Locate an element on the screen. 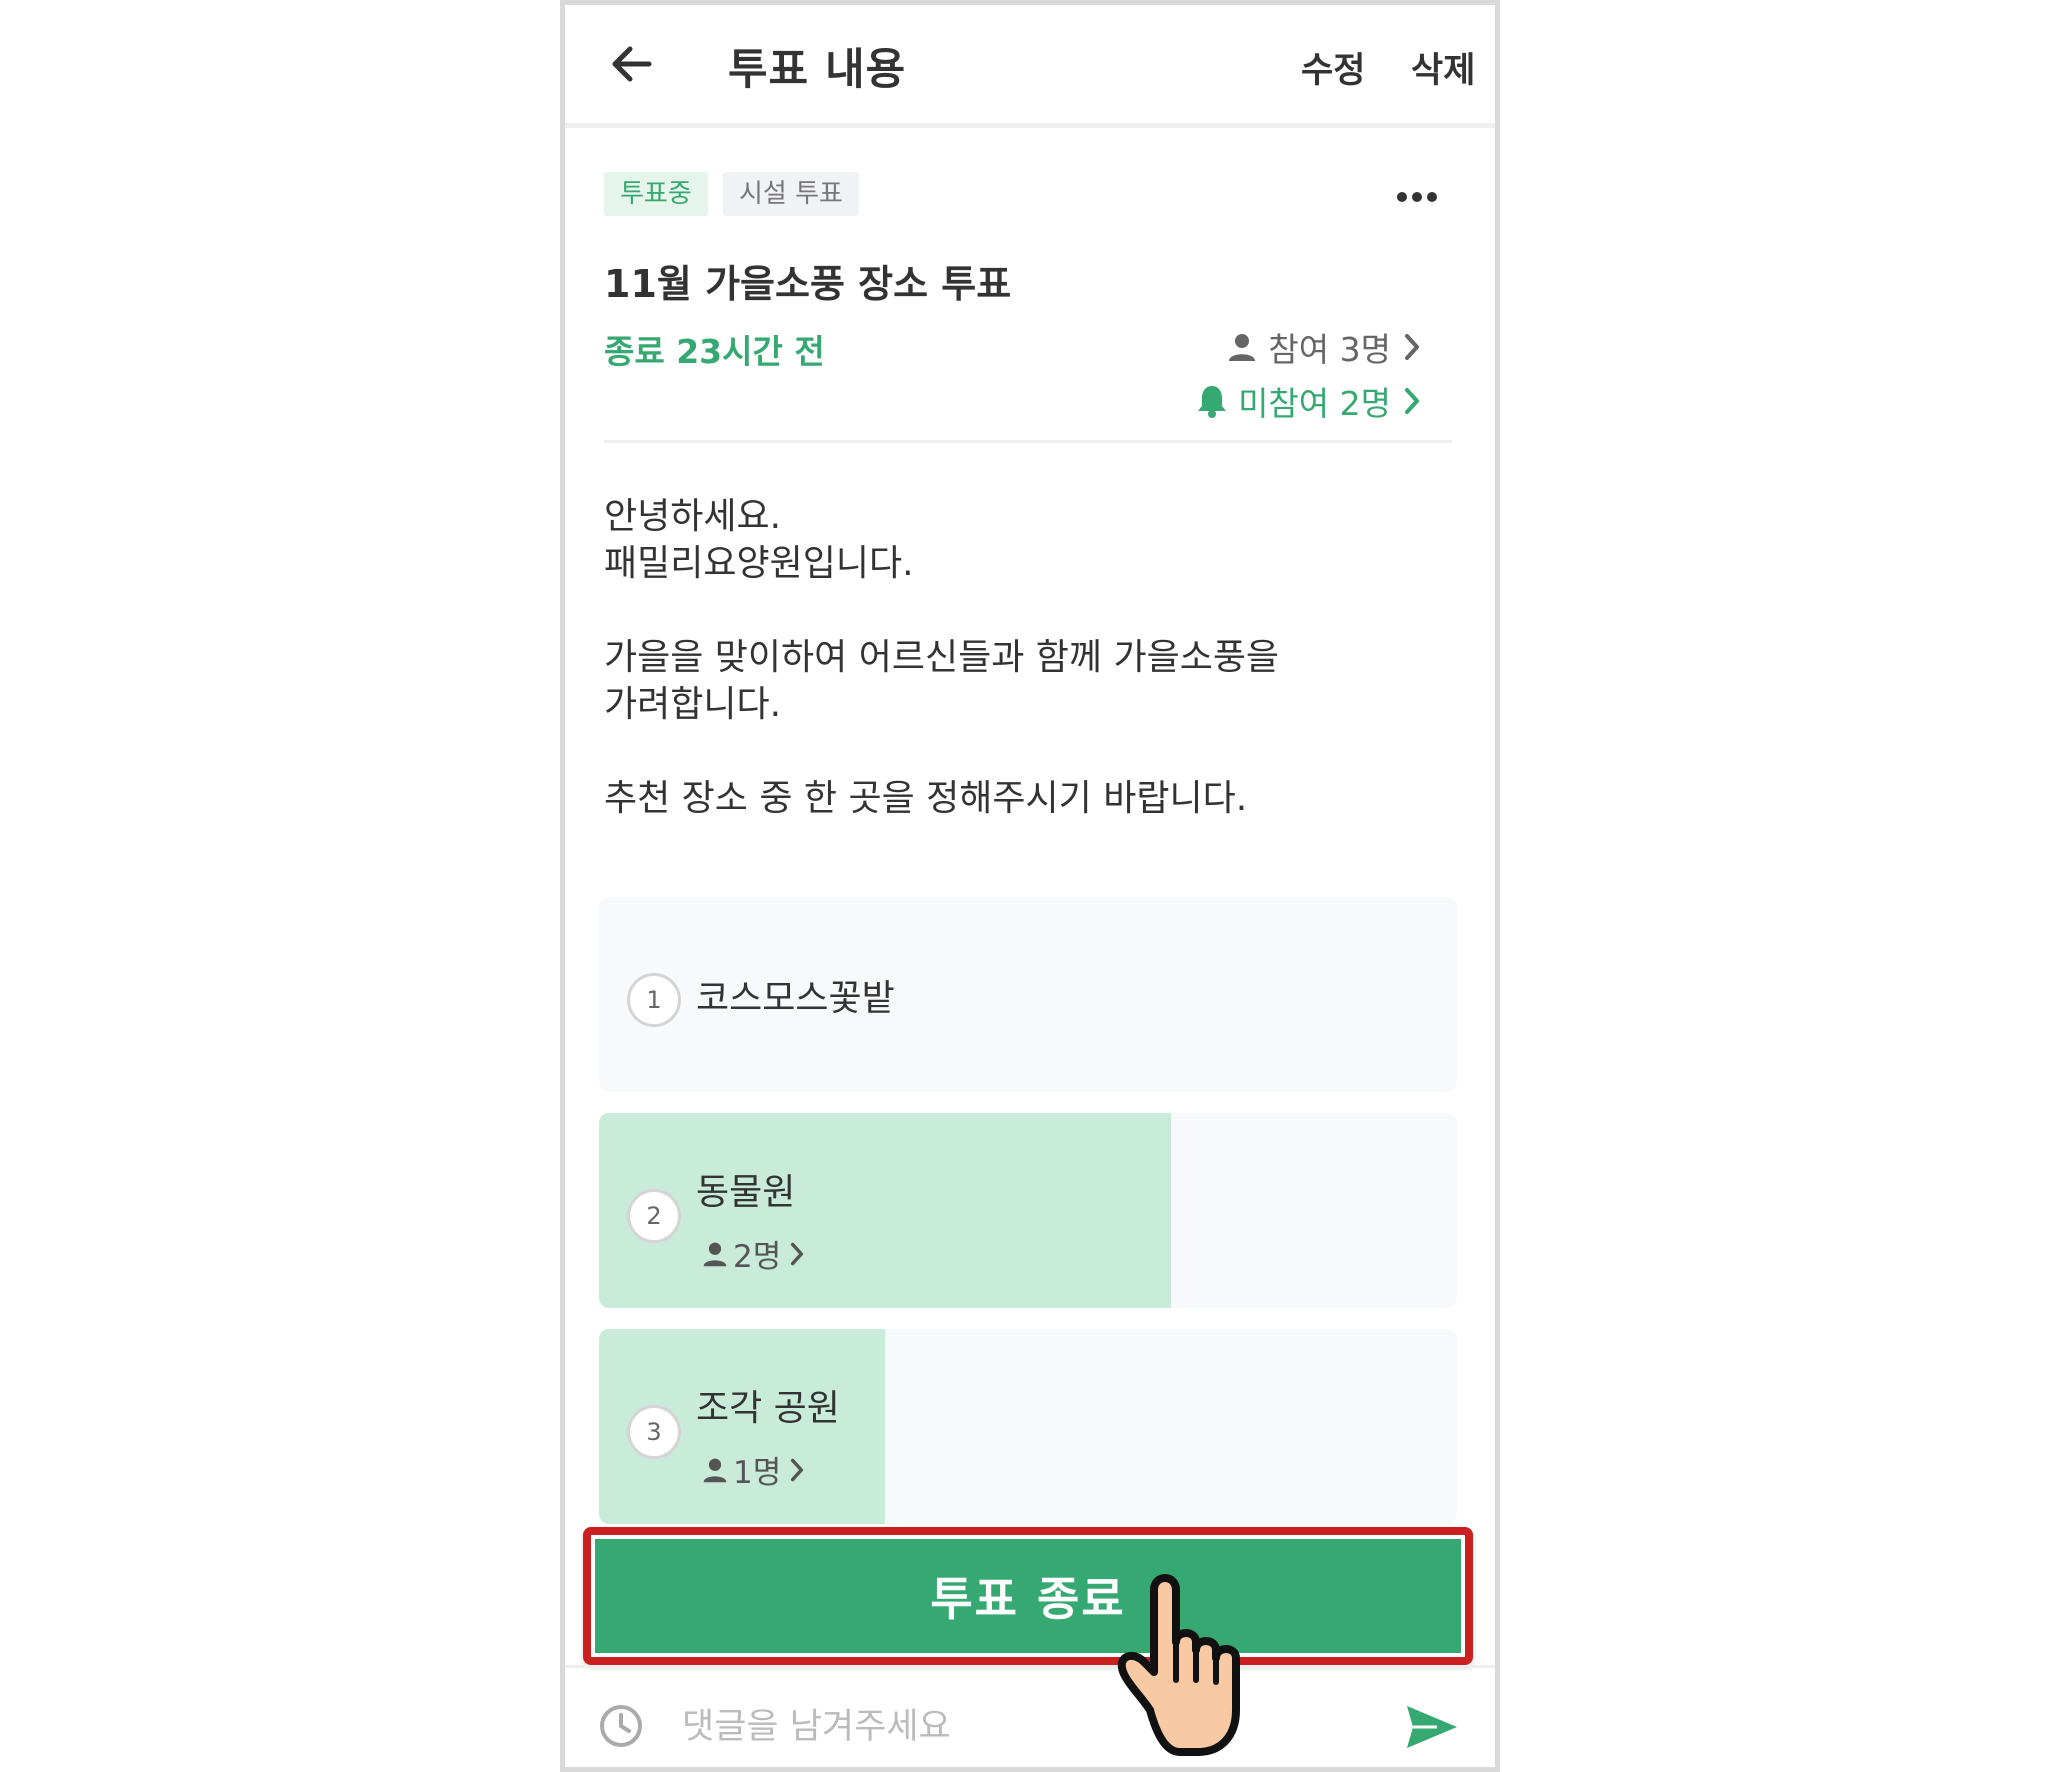  post-title: 11월 가을소풍 장소 투표 is located at coordinates (808, 284).